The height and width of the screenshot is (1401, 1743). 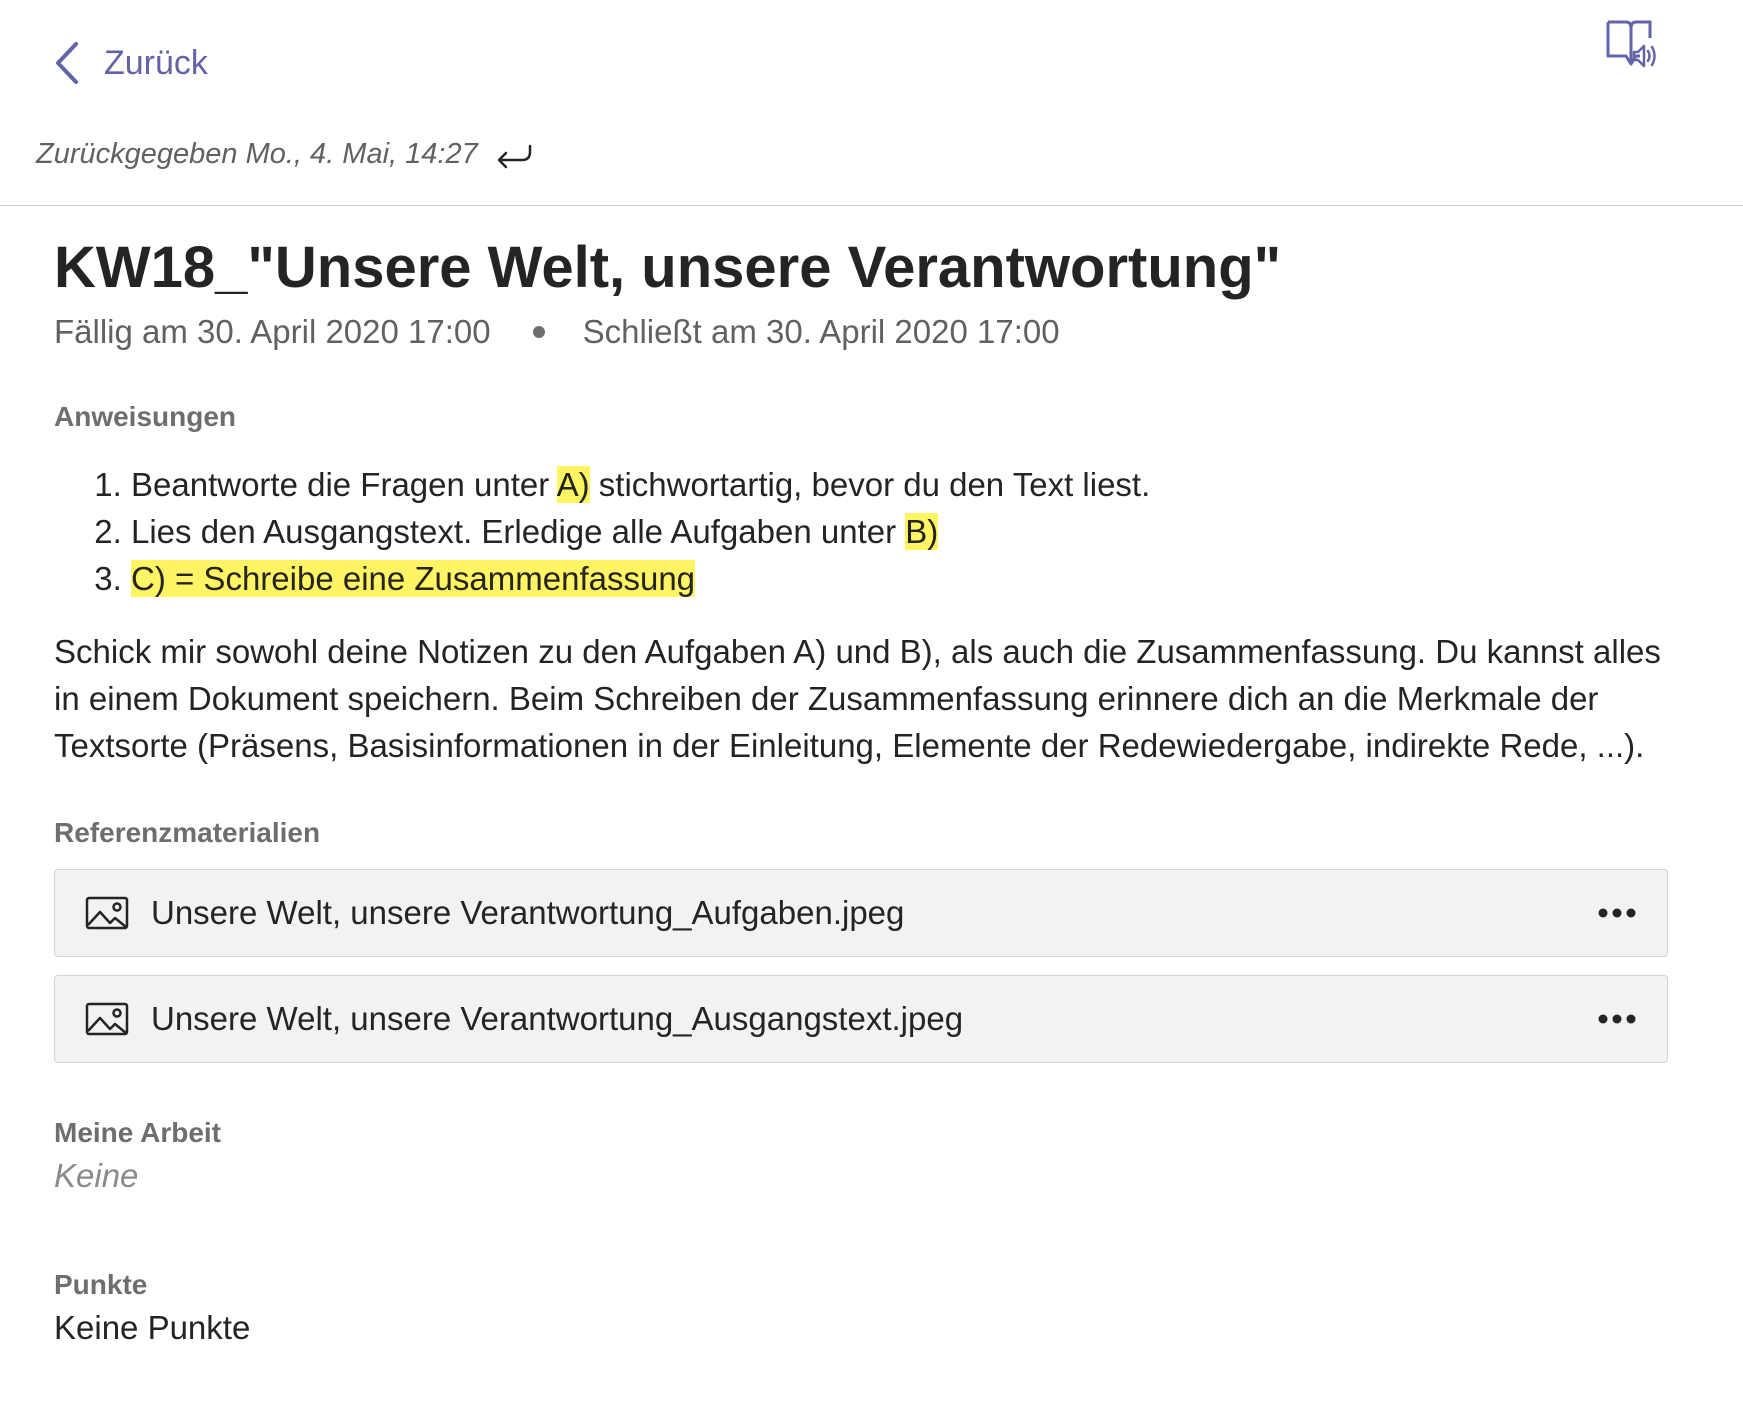 I want to click on step-text: stichwortartig, bevor du den Text liest., so click(x=870, y=484).